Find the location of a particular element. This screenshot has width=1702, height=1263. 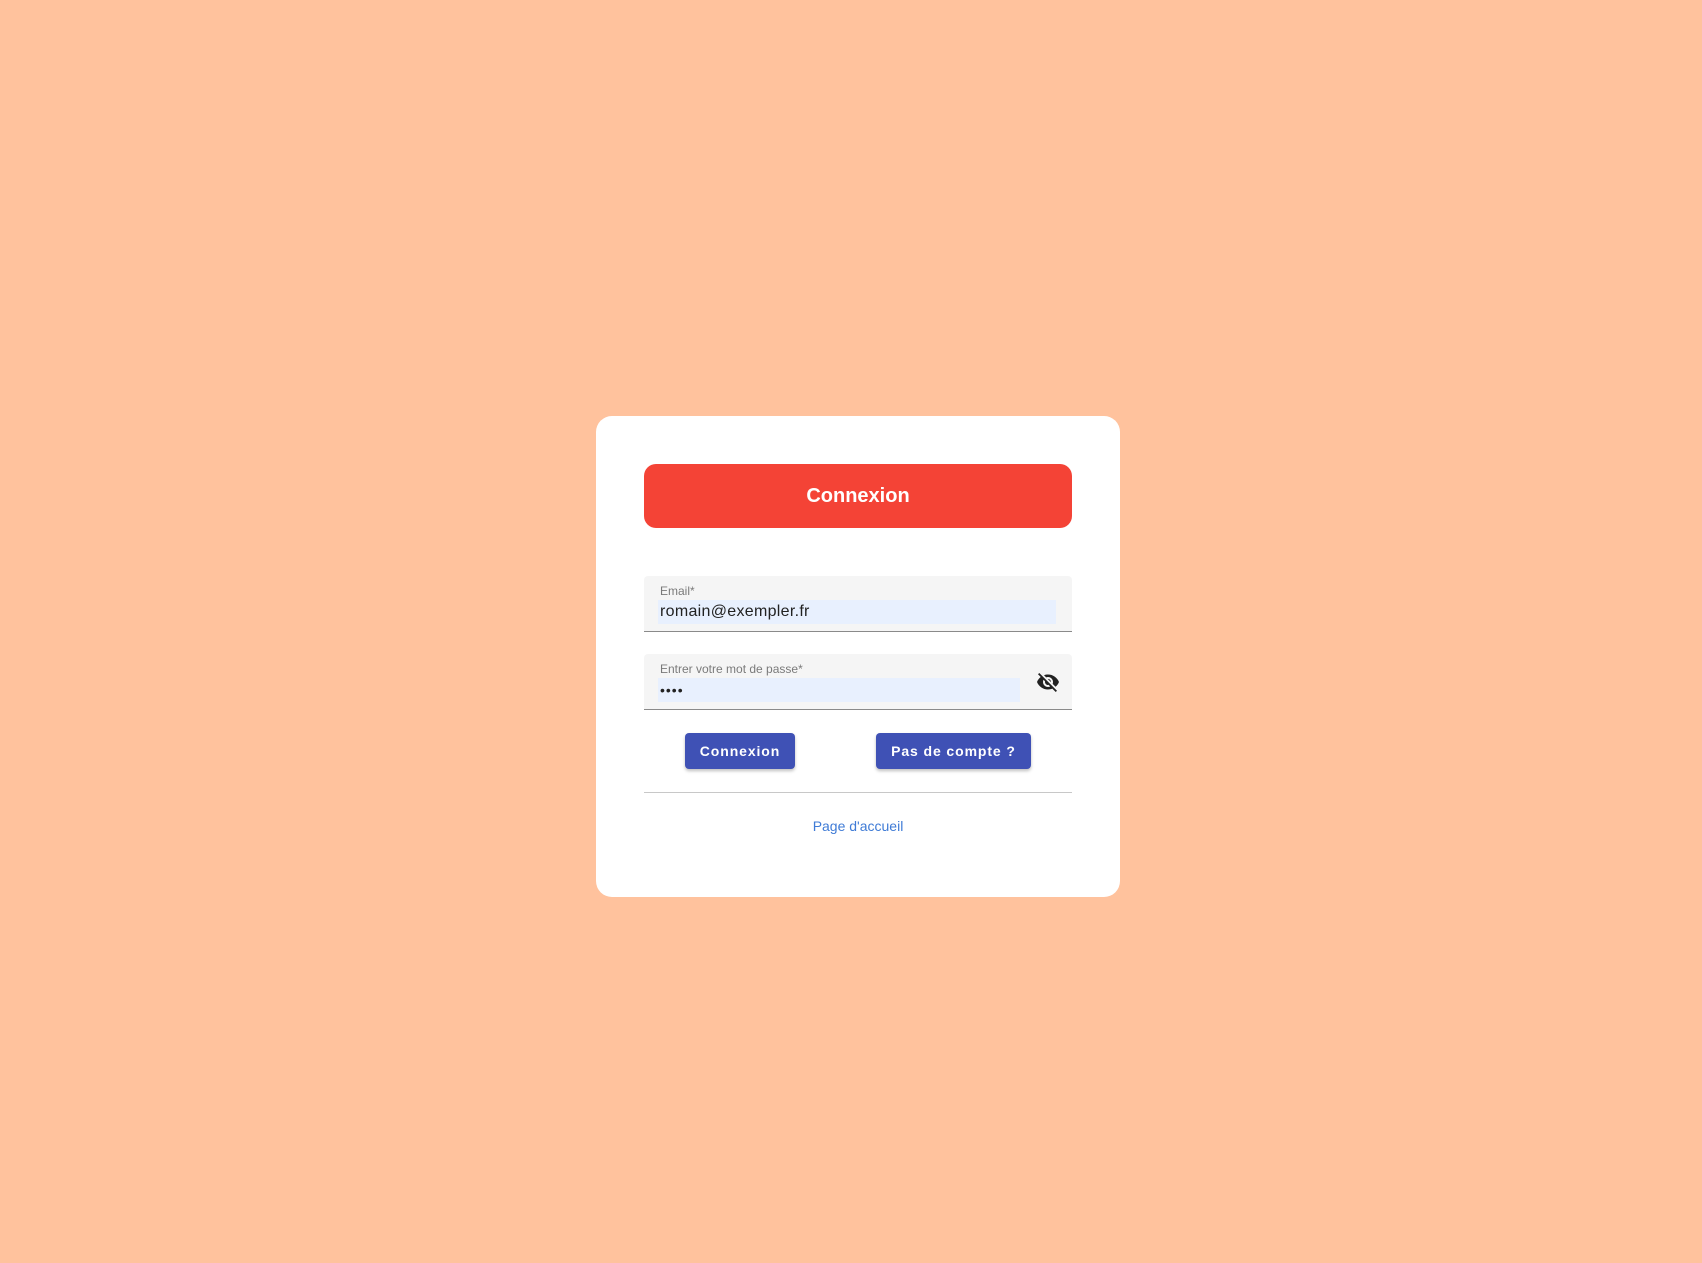

email-field-label: Email* is located at coordinates (677, 591).